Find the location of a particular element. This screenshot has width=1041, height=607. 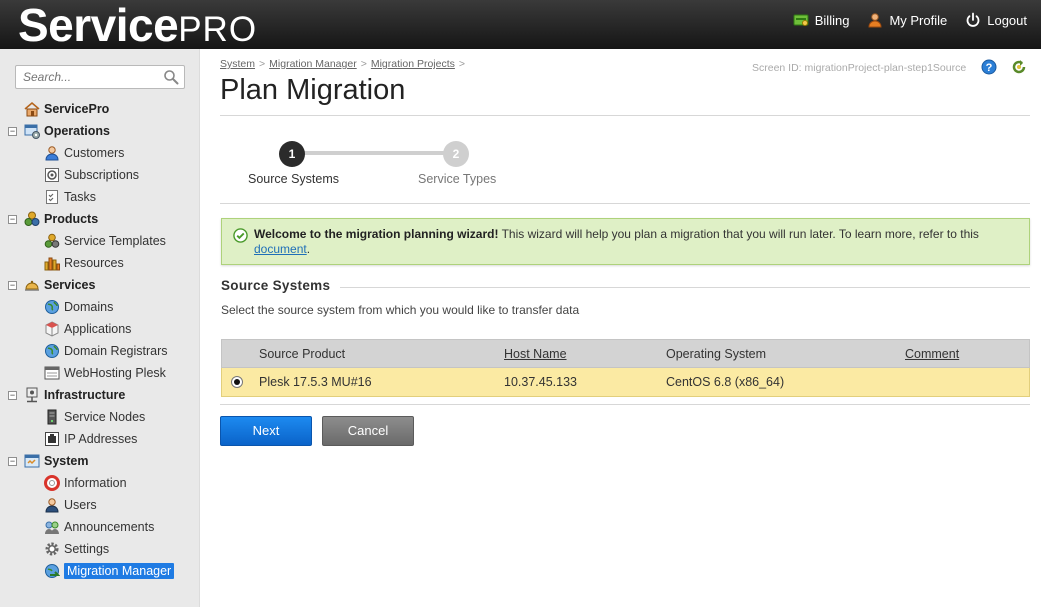

logo: ServicePRO is located at coordinates (137, 27).